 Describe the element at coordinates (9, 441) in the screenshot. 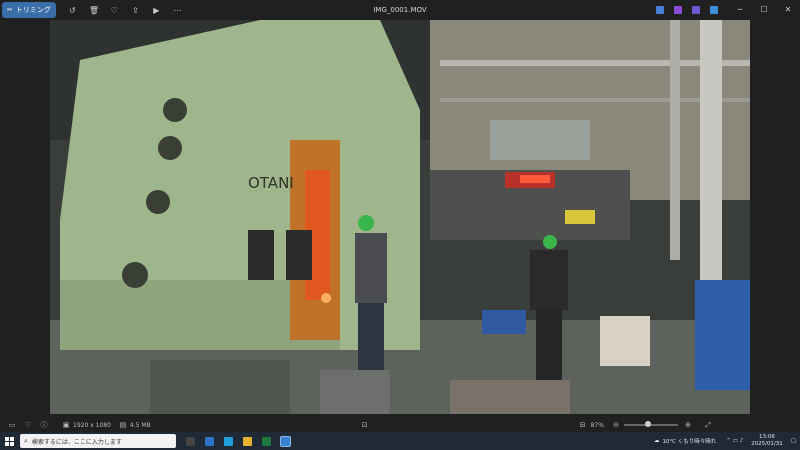

I see `start-icon` at that location.